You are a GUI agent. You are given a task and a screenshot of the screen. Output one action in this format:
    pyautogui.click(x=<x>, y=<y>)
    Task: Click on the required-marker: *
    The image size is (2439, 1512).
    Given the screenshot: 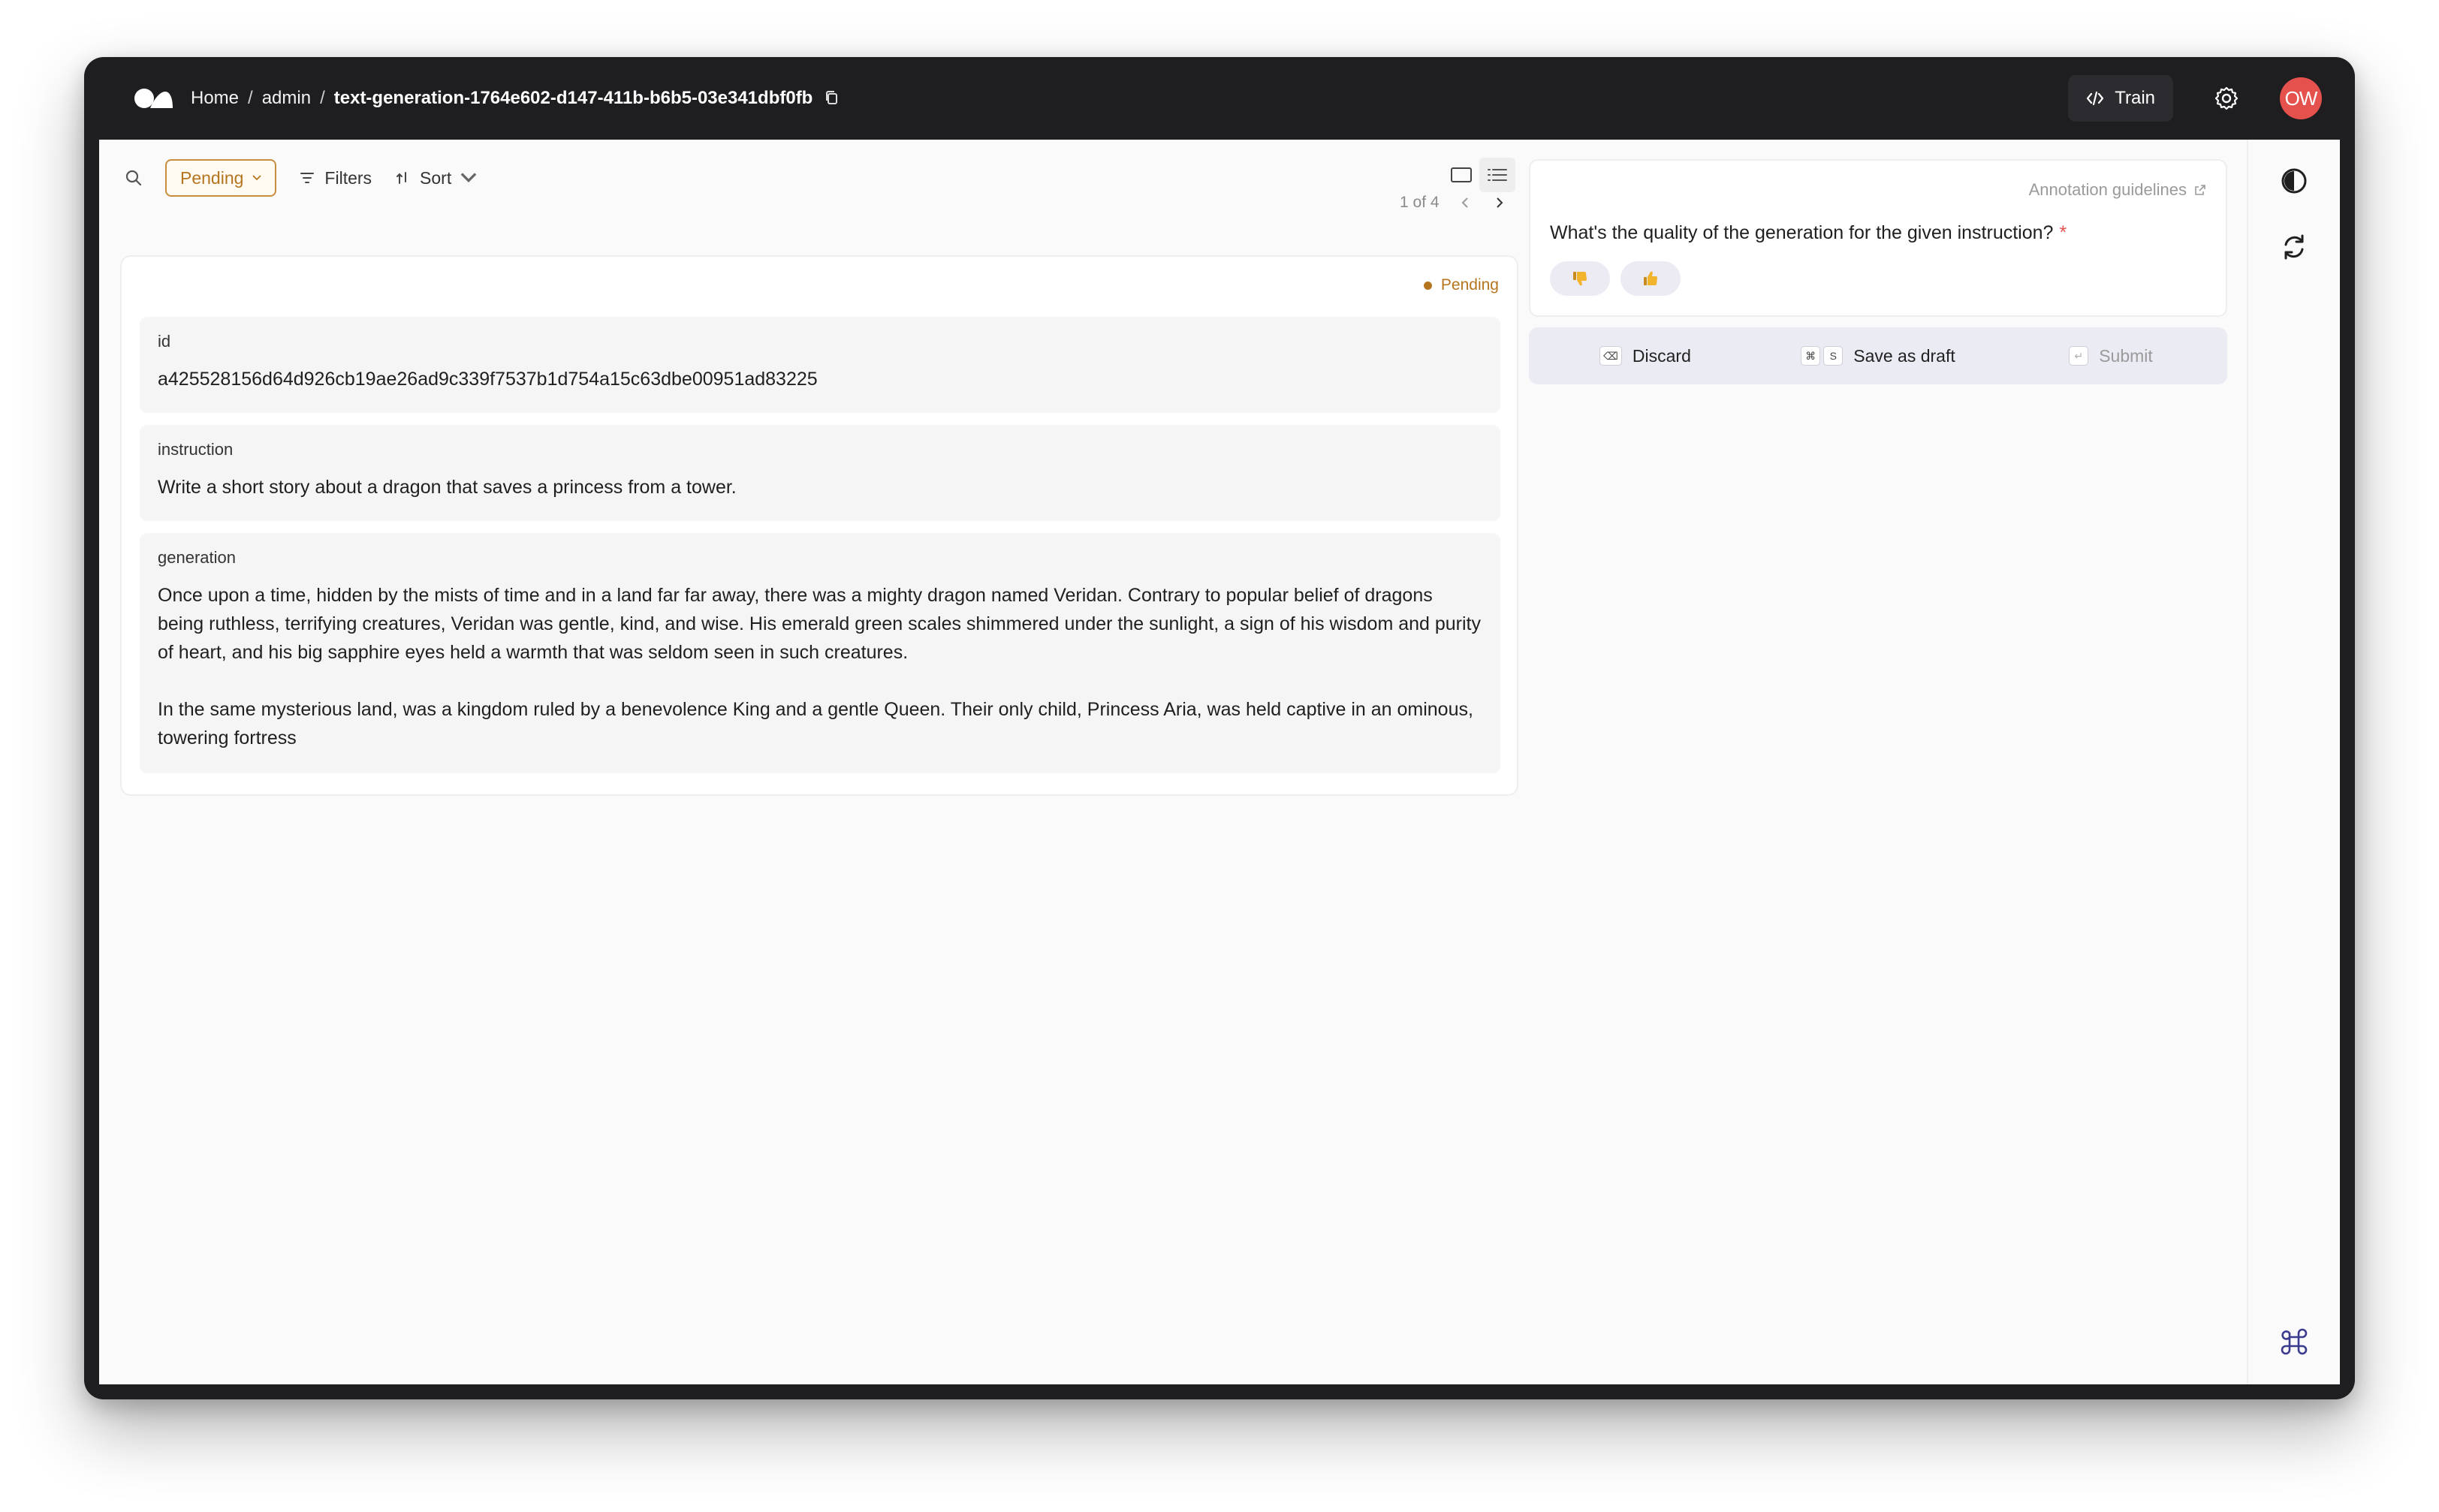 What is the action you would take?
    pyautogui.click(x=2063, y=233)
    